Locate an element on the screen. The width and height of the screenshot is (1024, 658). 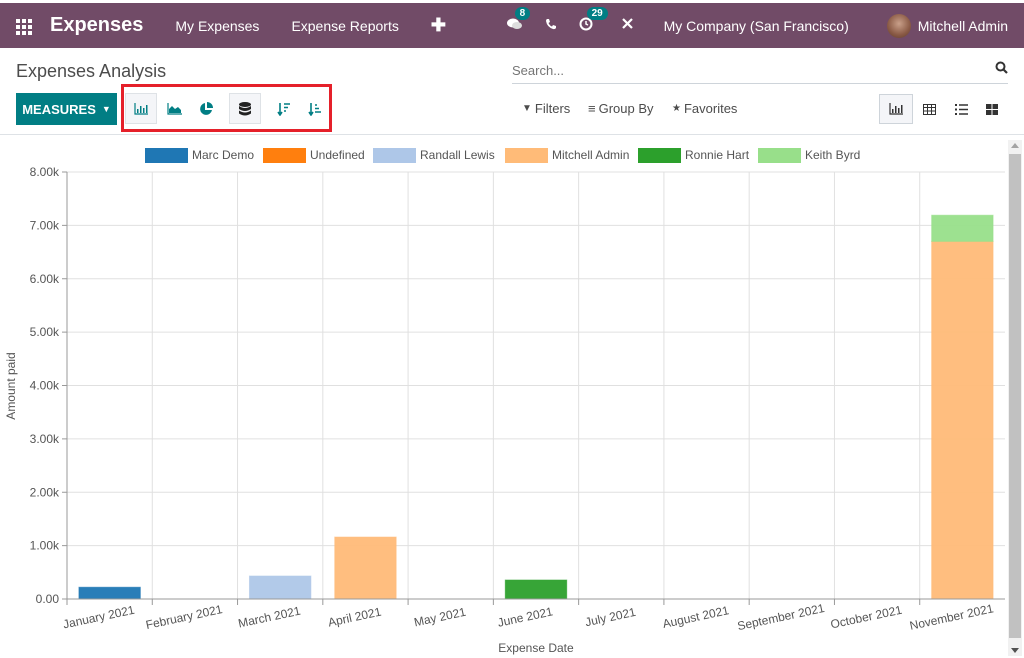
filter-icon: ▼ is located at coordinates (527, 108).